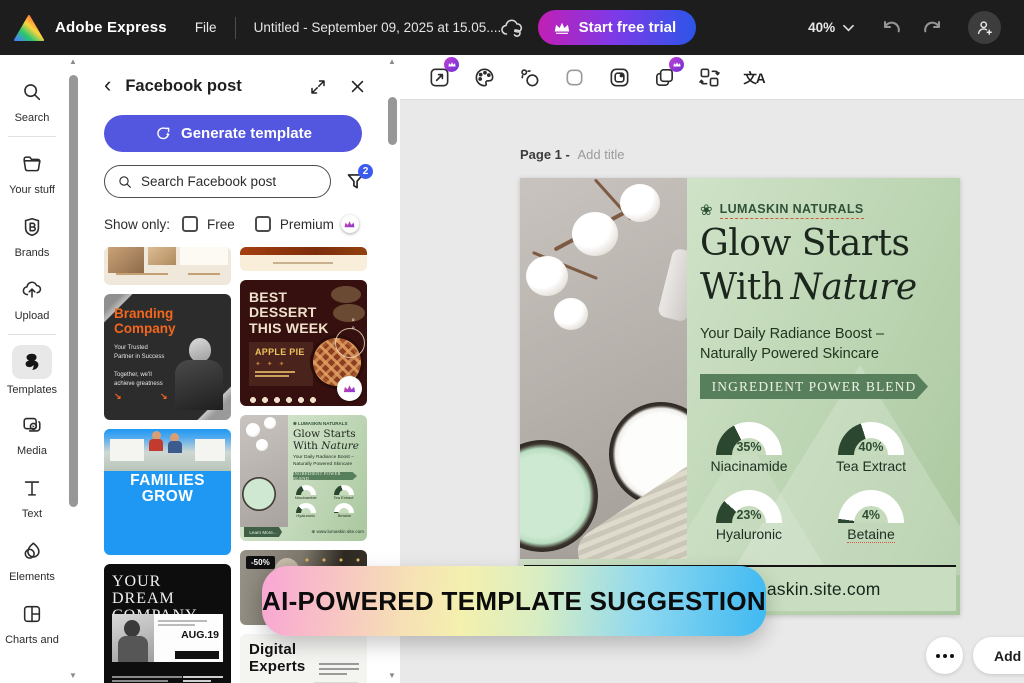 The image size is (1024, 683). What do you see at coordinates (666, 74) in the screenshot?
I see `bulk-create-tool` at bounding box center [666, 74].